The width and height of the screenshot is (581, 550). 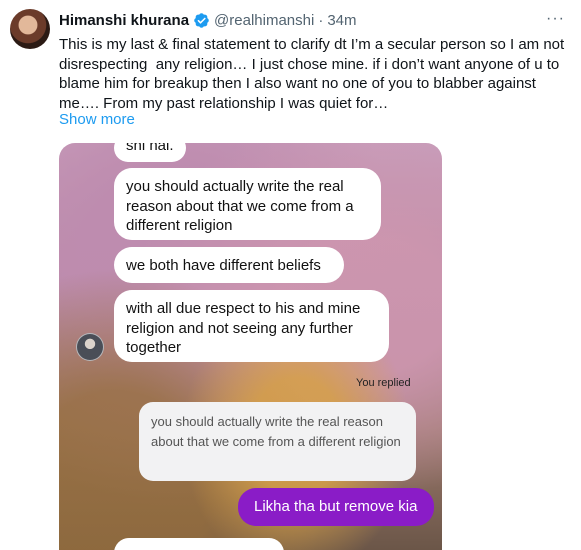 I want to click on sender-avatar, so click(x=90, y=347).